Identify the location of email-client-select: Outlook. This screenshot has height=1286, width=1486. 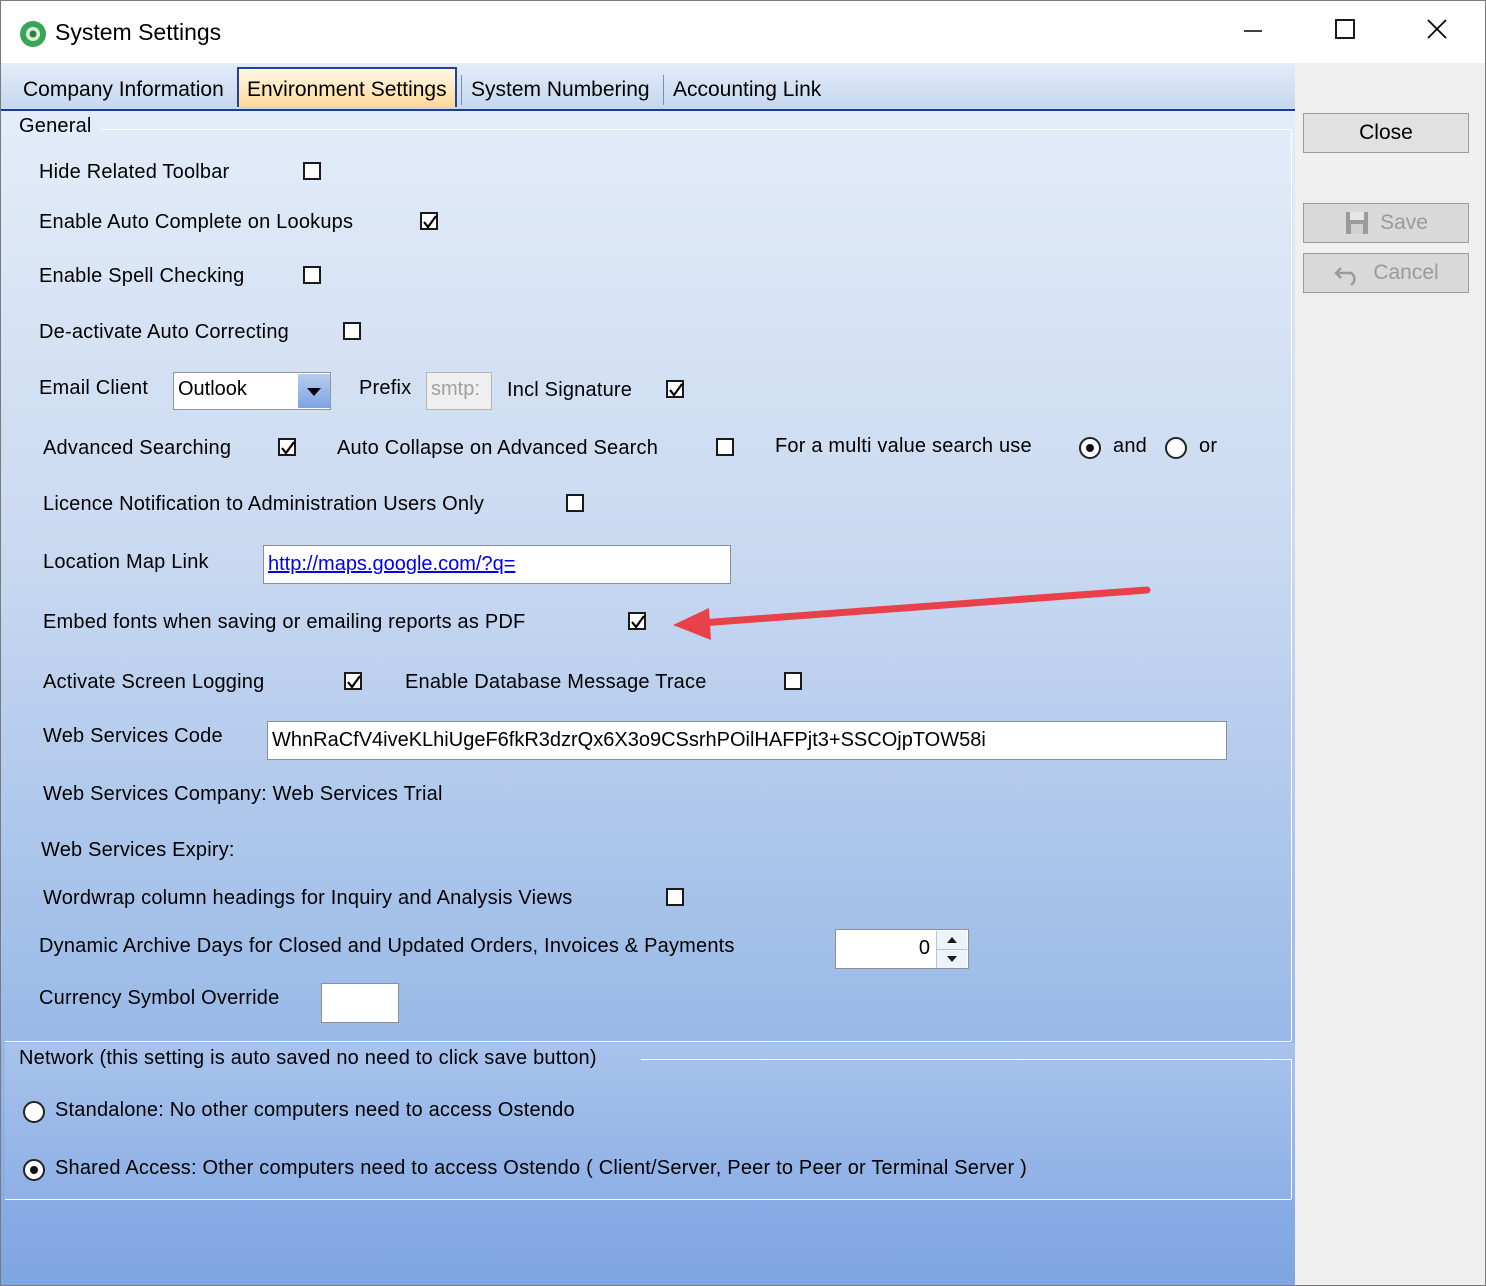
(252, 391).